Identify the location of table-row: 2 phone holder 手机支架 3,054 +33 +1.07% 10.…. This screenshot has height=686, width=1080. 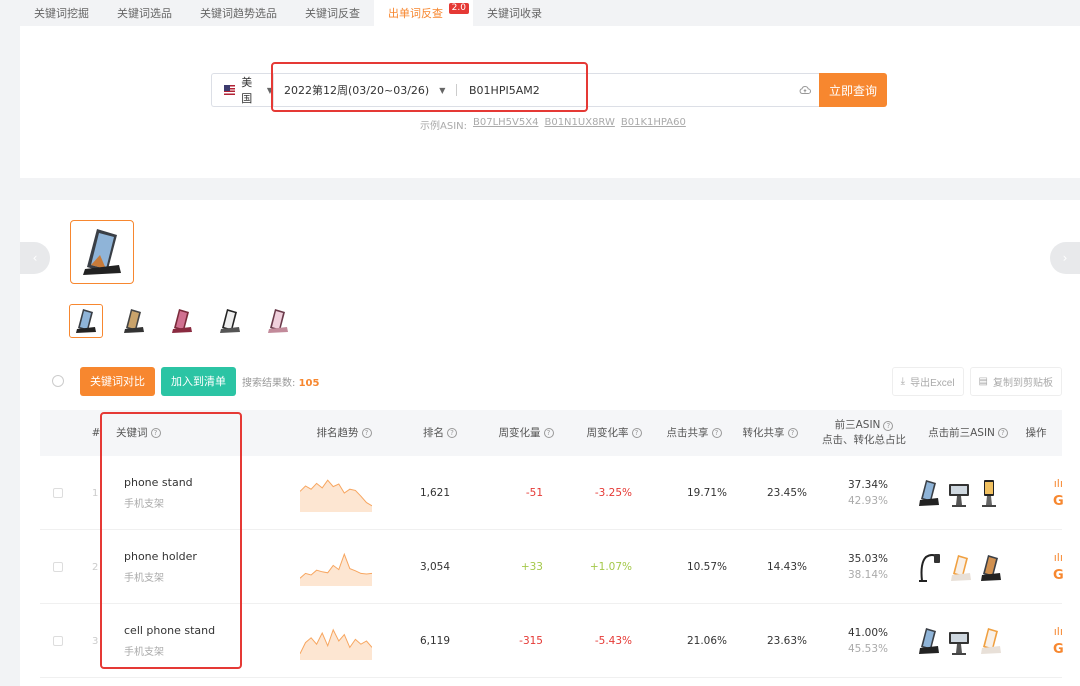
(552, 567).